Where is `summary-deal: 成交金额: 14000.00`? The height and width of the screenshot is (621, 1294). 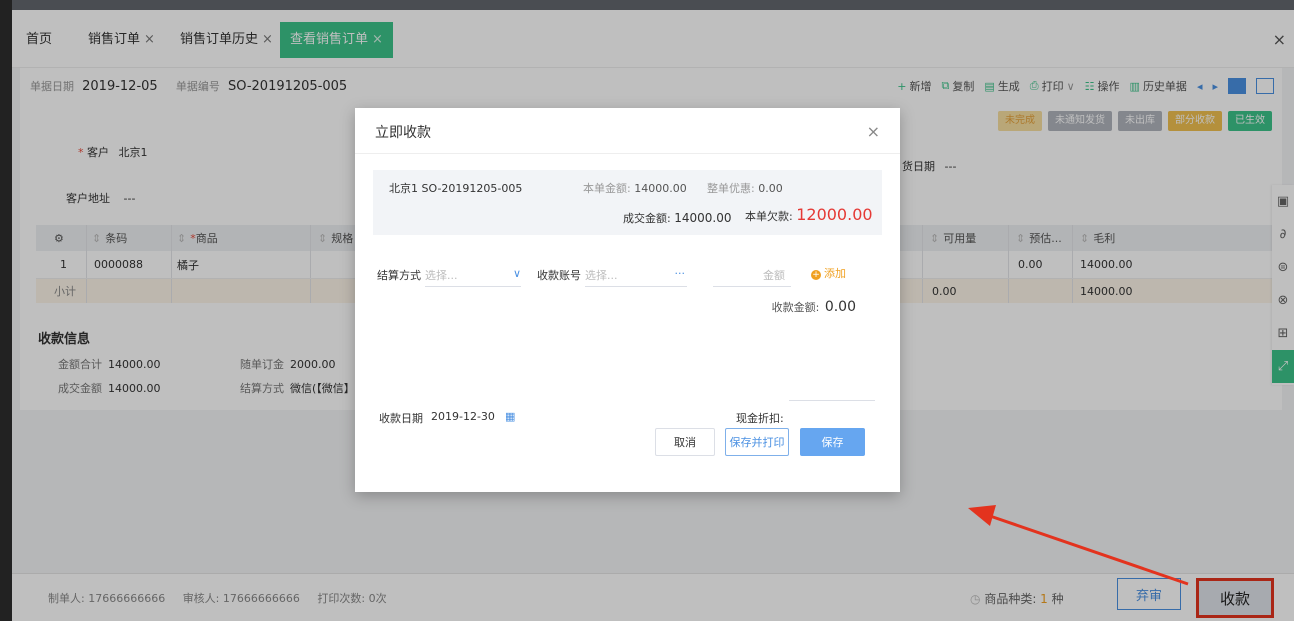 summary-deal: 成交金额: 14000.00 is located at coordinates (677, 218).